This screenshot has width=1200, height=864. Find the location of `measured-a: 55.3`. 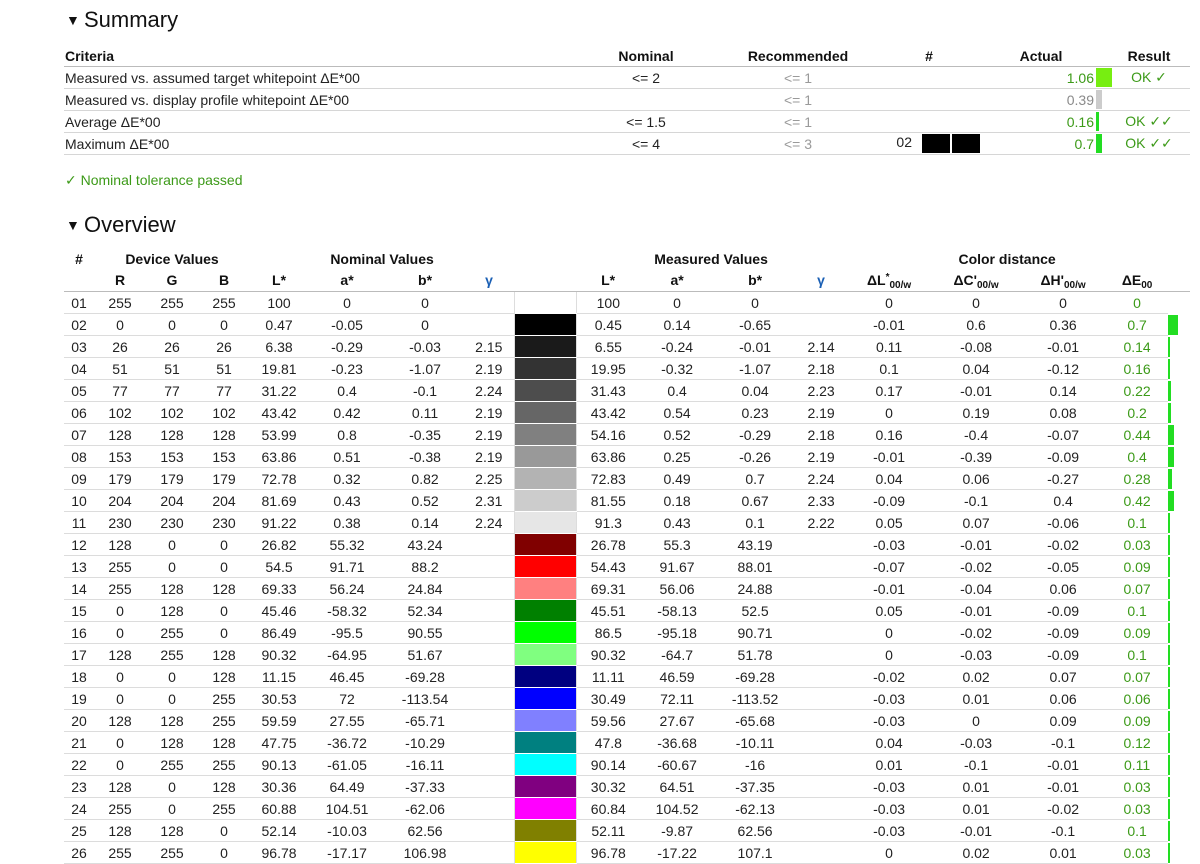

measured-a: 55.3 is located at coordinates (677, 544).